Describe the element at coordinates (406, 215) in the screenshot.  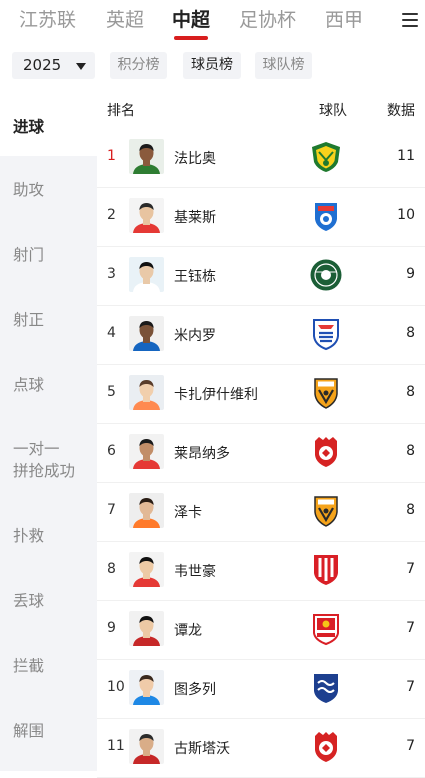
I see `stat-value: 10` at that location.